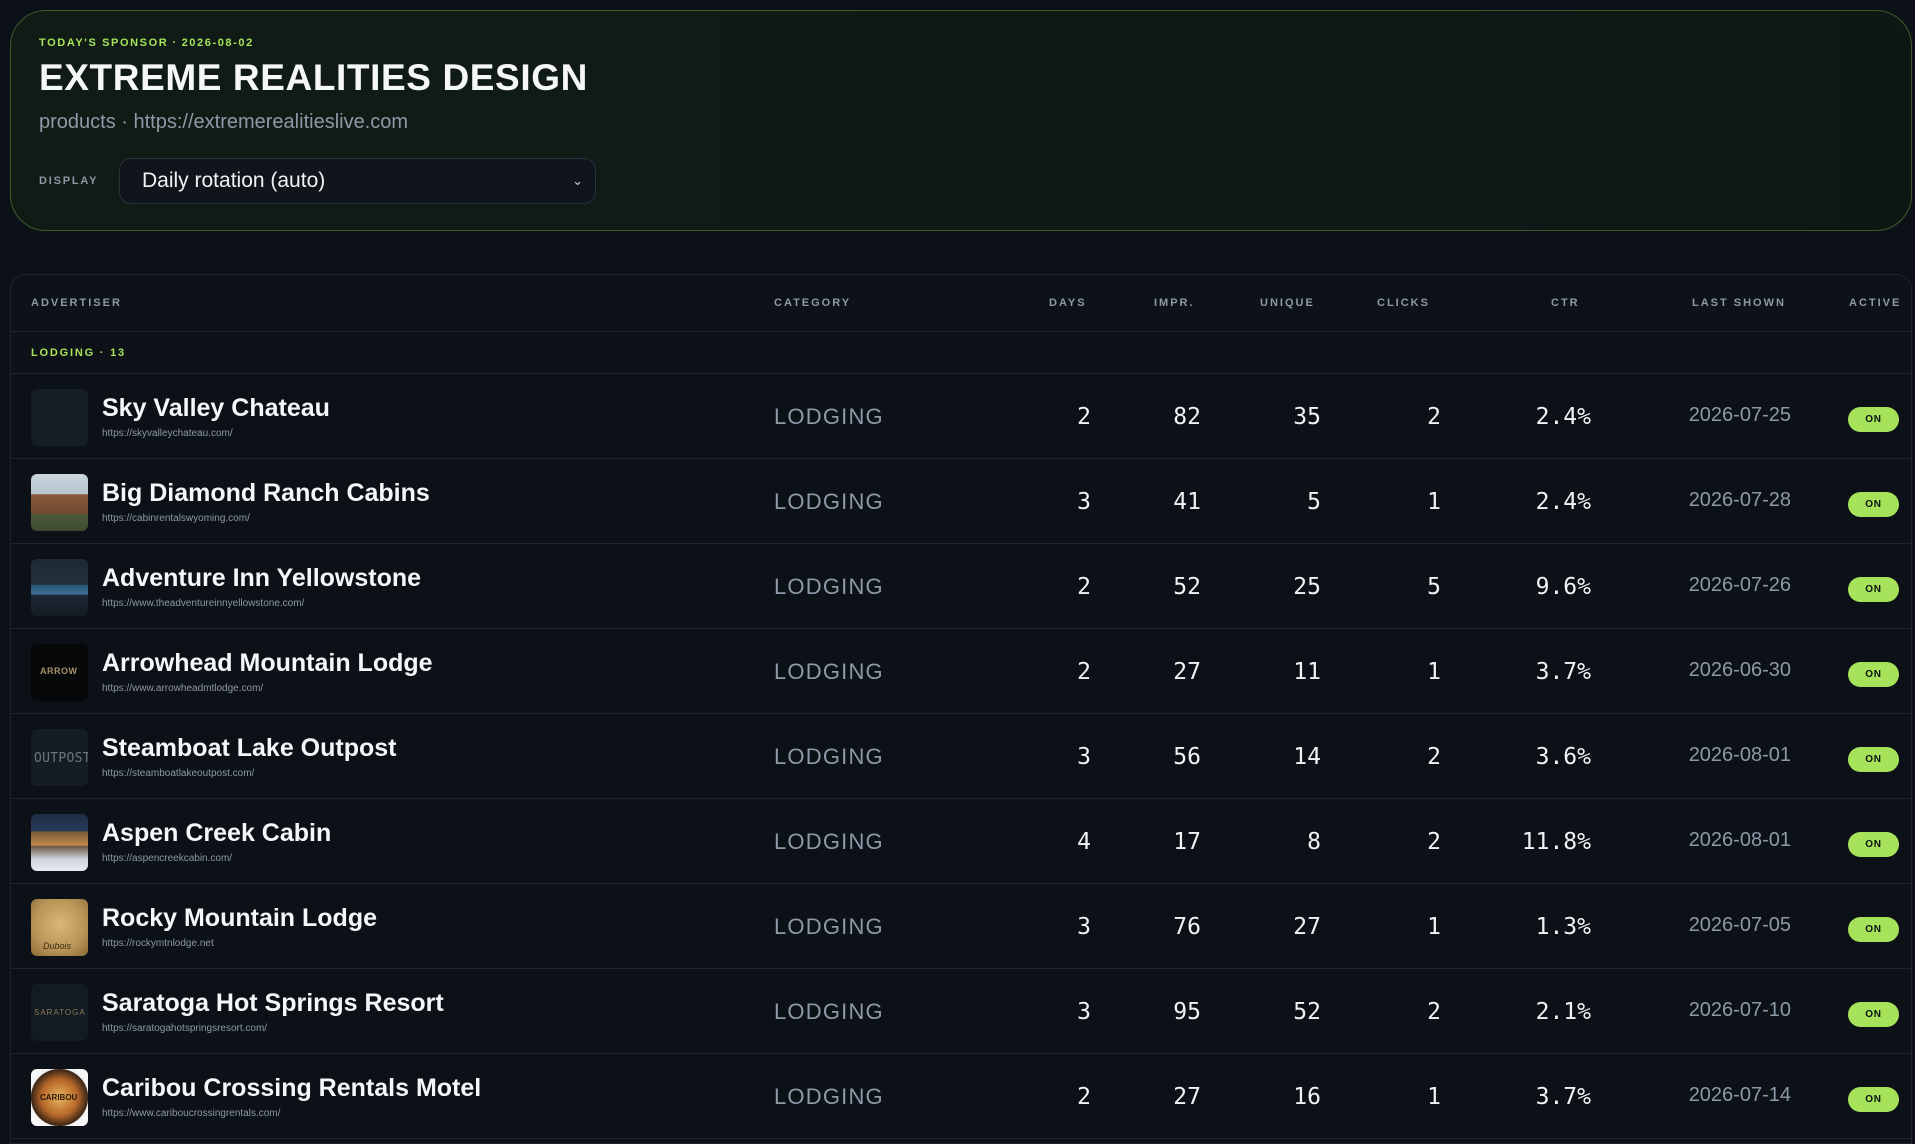 This screenshot has width=1915, height=1144. I want to click on unique-cell: 5, so click(1314, 502).